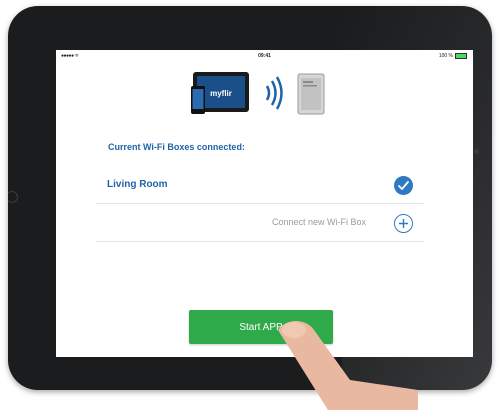  I want to click on status-time: 09:41, so click(264, 56).